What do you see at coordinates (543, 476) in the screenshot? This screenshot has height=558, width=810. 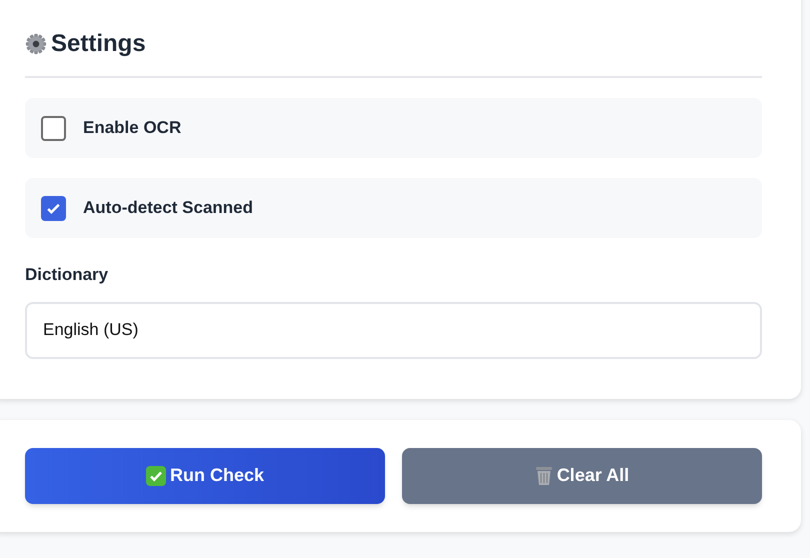 I see `trash-icon` at bounding box center [543, 476].